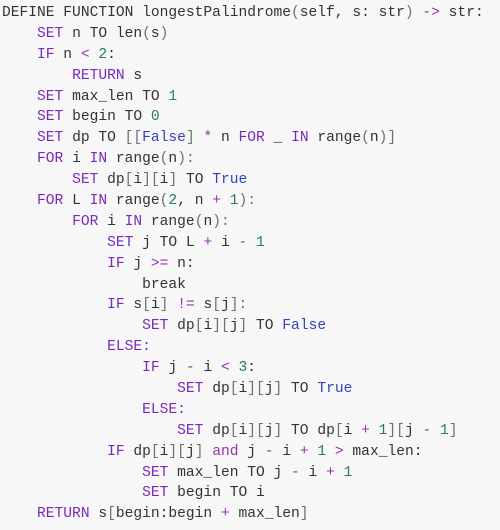  I want to click on code-line: FOR i IN range(n):, so click(250, 222).